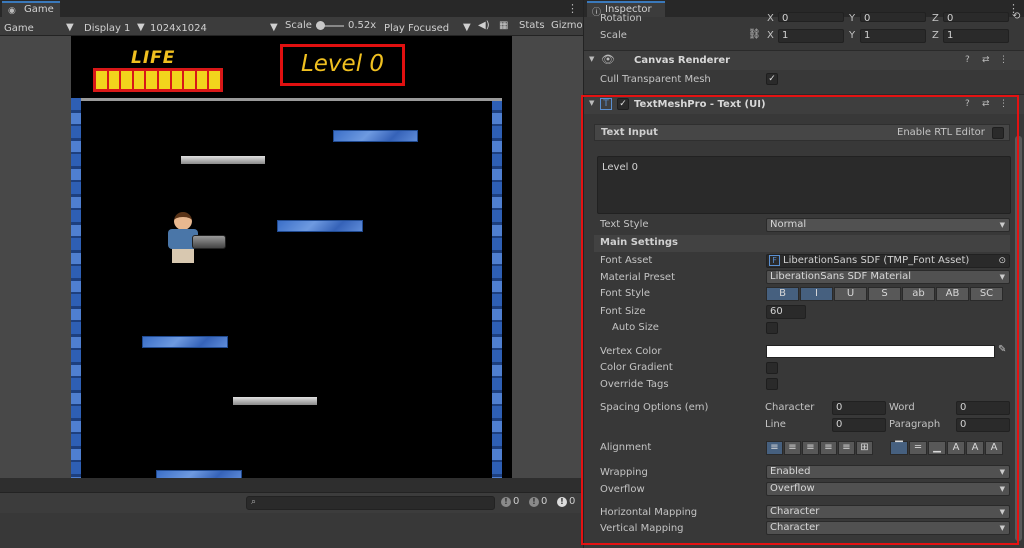 This screenshot has height=548, width=1024. I want to click on gizmos-button: Gizmo, so click(567, 25).